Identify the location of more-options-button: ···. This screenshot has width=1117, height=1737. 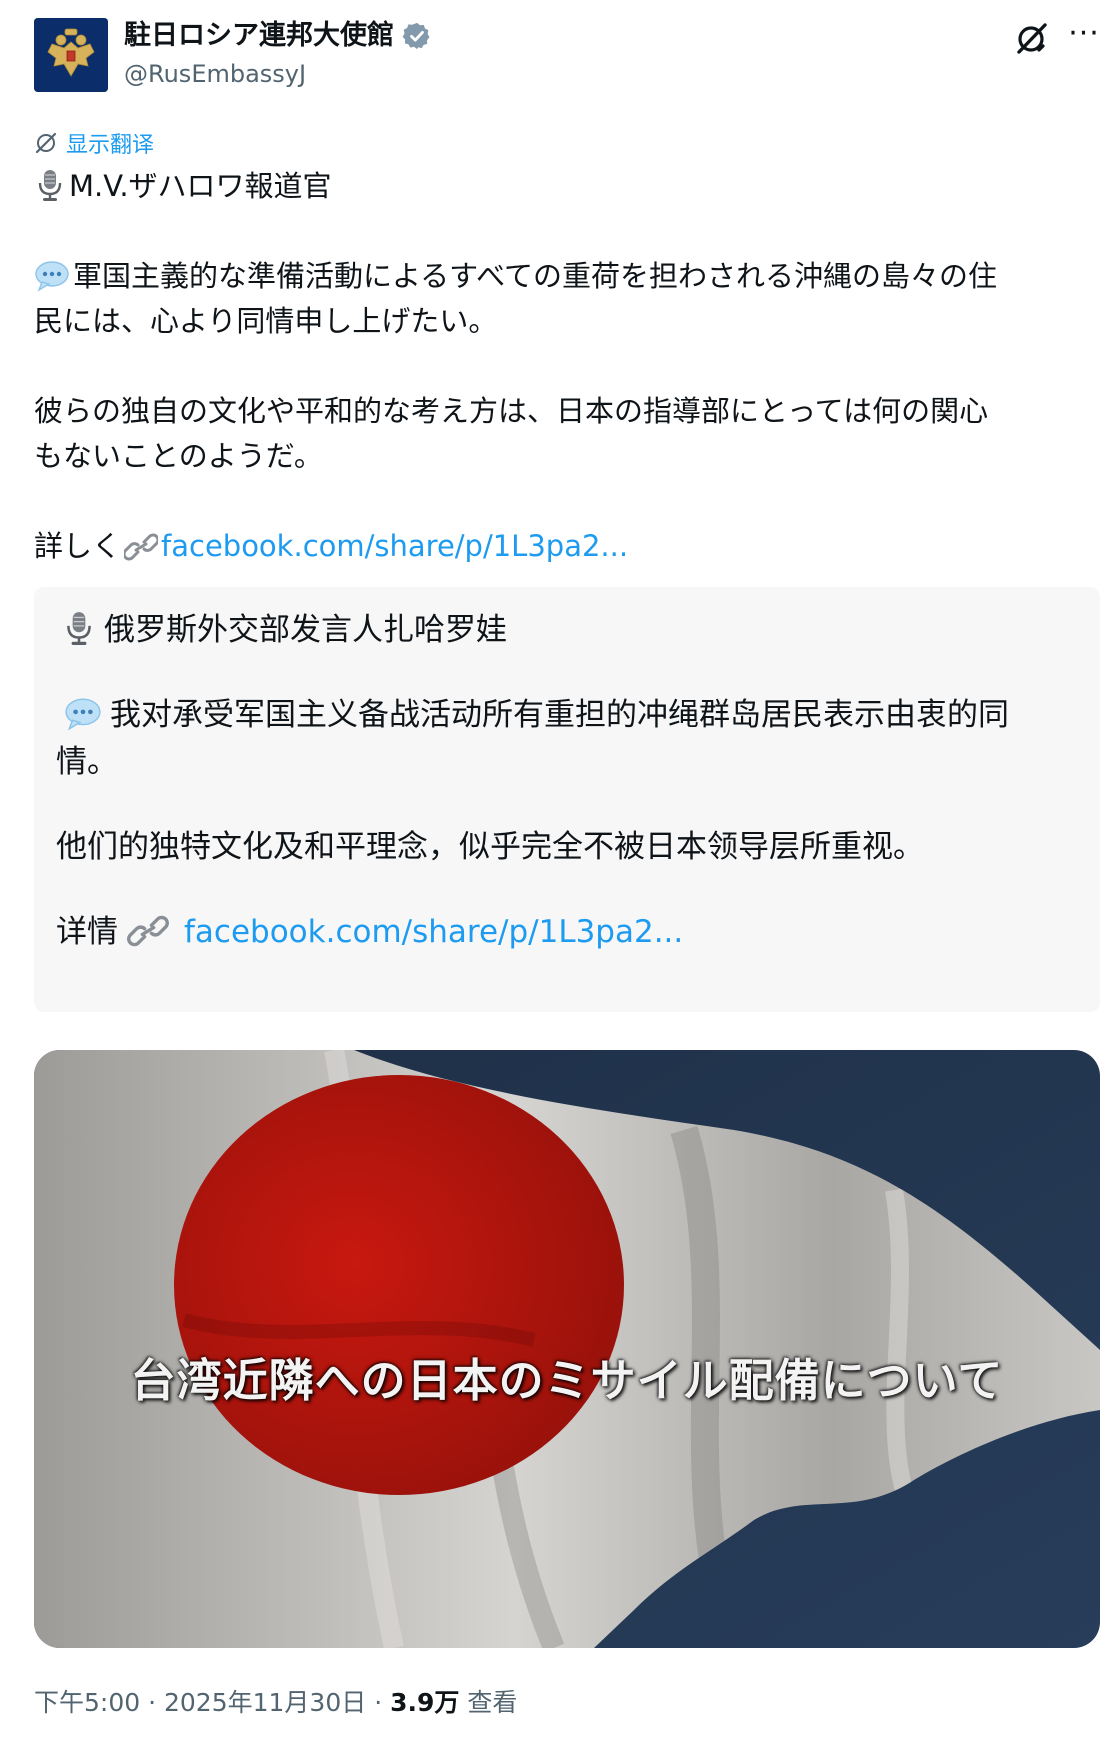
(1084, 34).